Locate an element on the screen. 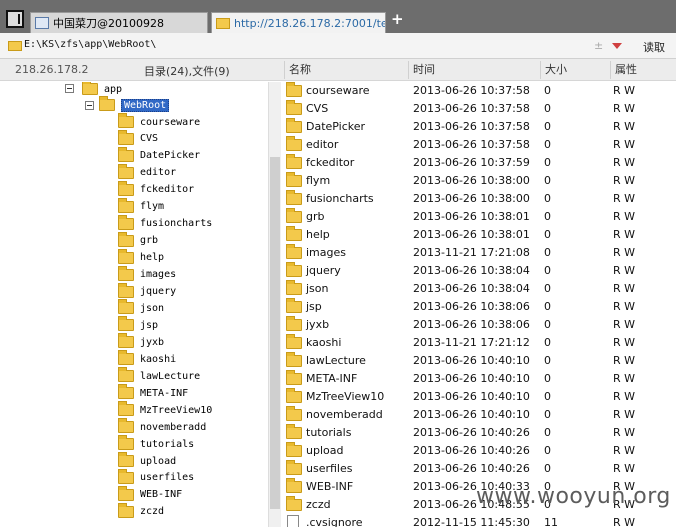  list-item: fusioncharts 2013-06-26 10:38:00 0 R W is located at coordinates (479, 199).